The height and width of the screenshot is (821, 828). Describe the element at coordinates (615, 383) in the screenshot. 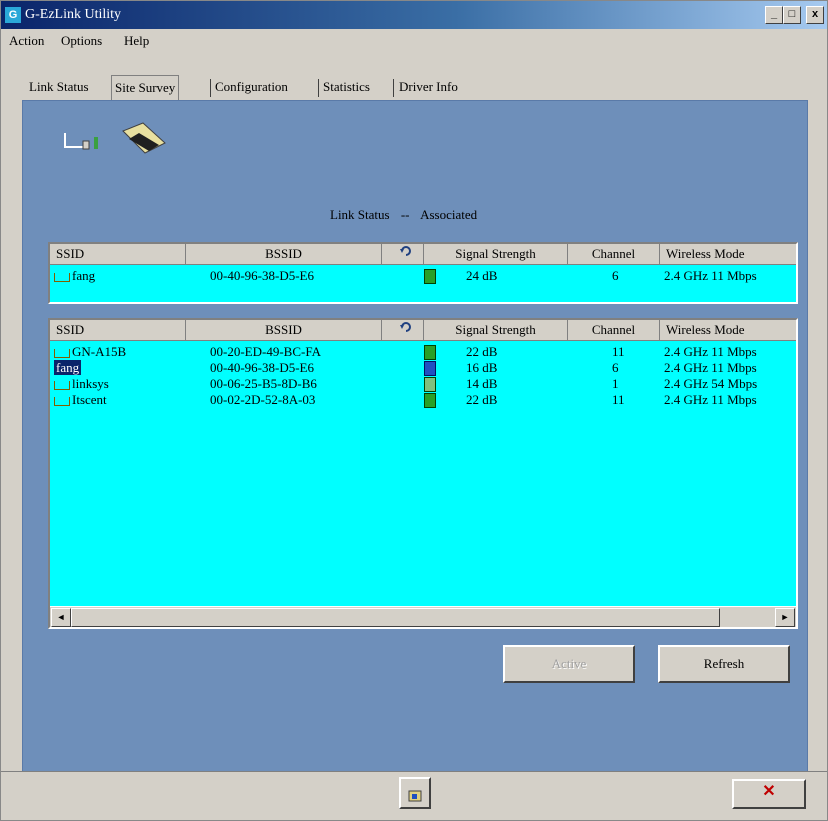

I see `channel-cell: 1` at that location.